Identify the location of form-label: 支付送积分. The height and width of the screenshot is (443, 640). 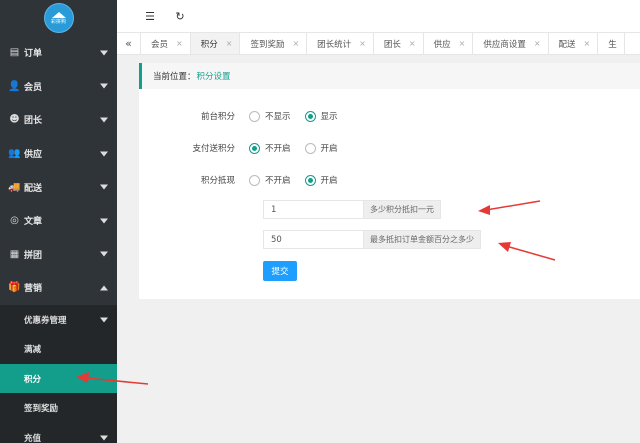
(213, 149).